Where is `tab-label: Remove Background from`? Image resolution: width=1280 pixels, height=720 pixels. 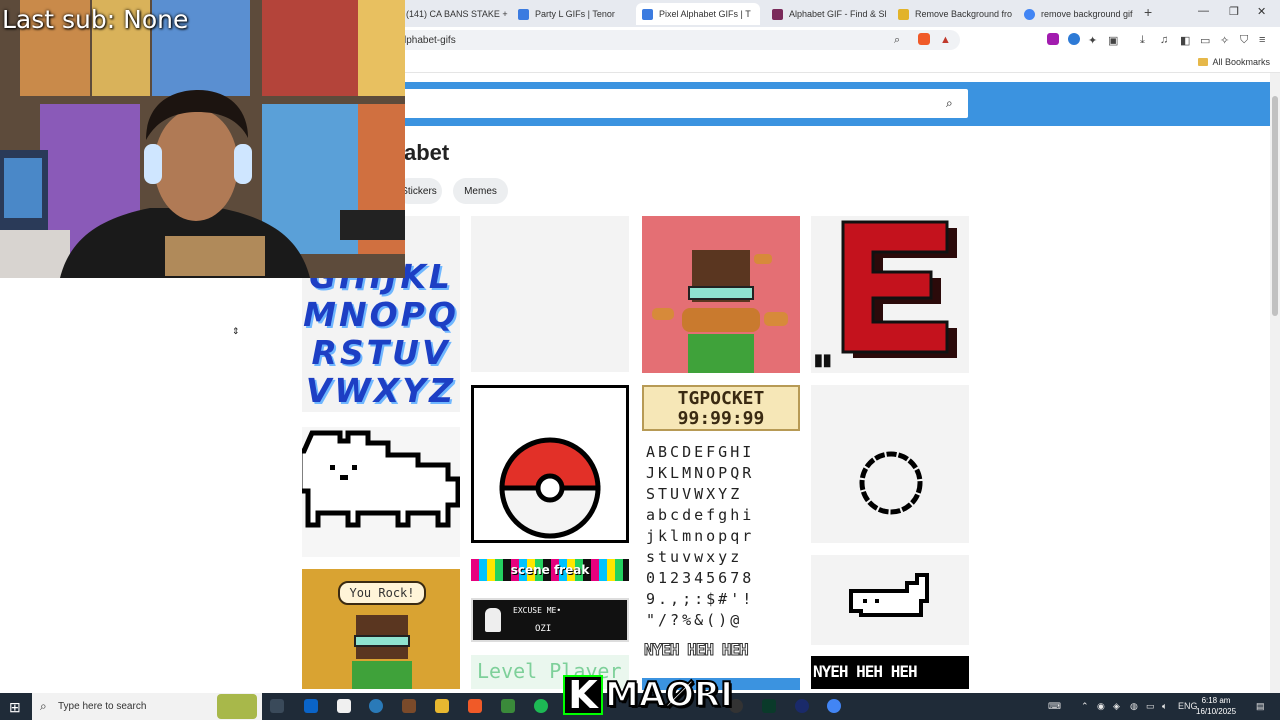
tab-label: Remove Background from is located at coordinates (963, 14).